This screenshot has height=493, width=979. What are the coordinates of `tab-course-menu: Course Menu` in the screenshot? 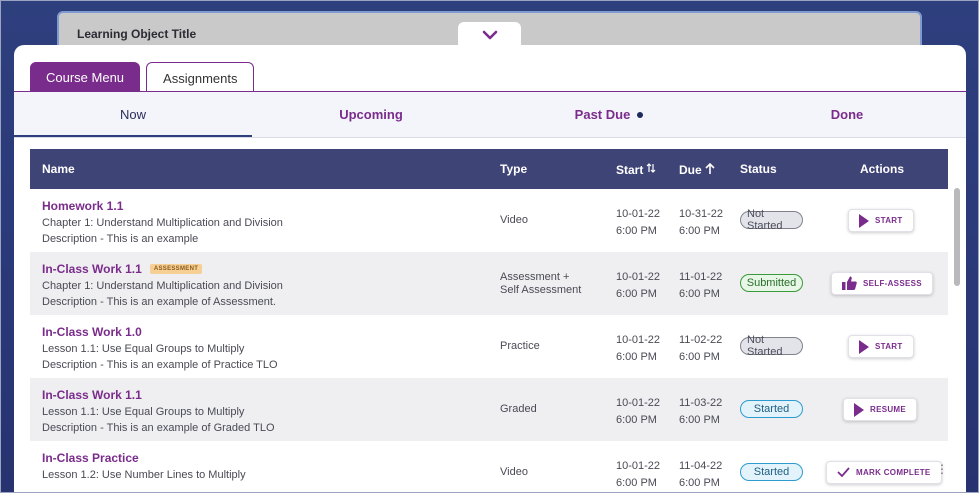 It's located at (85, 77).